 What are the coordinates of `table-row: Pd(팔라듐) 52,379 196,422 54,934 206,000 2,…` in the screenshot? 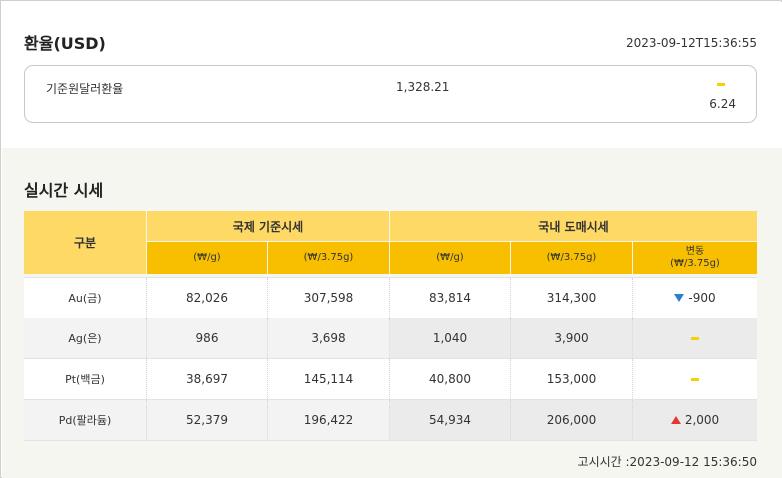 It's located at (390, 420).